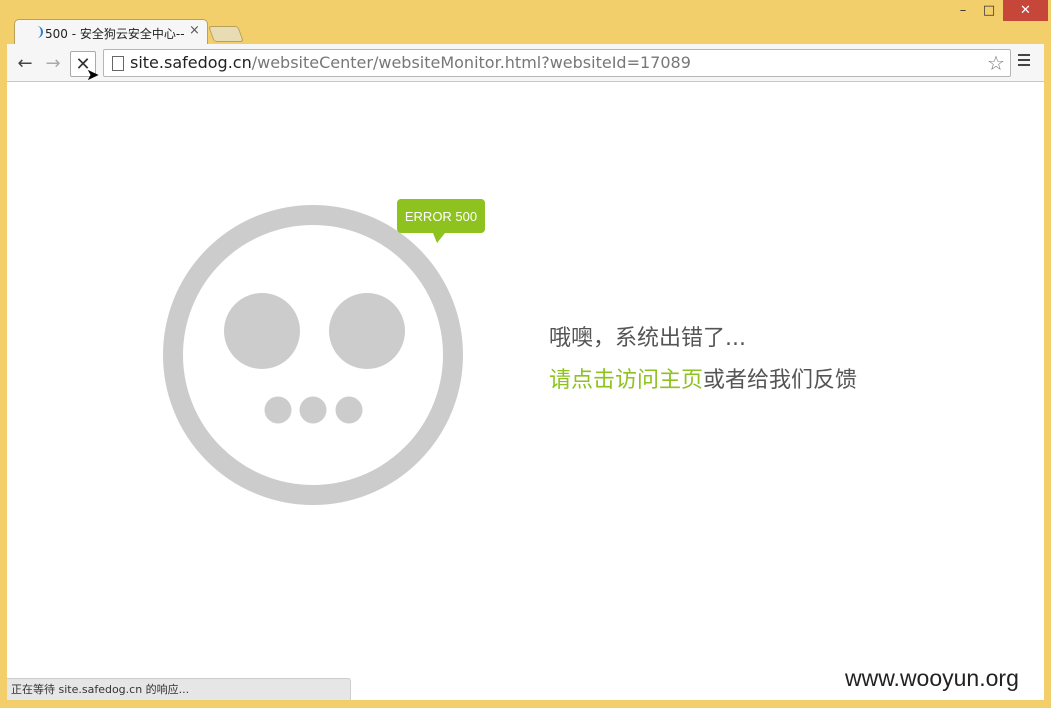  What do you see at coordinates (25, 63) in the screenshot?
I see `back-button: ←` at bounding box center [25, 63].